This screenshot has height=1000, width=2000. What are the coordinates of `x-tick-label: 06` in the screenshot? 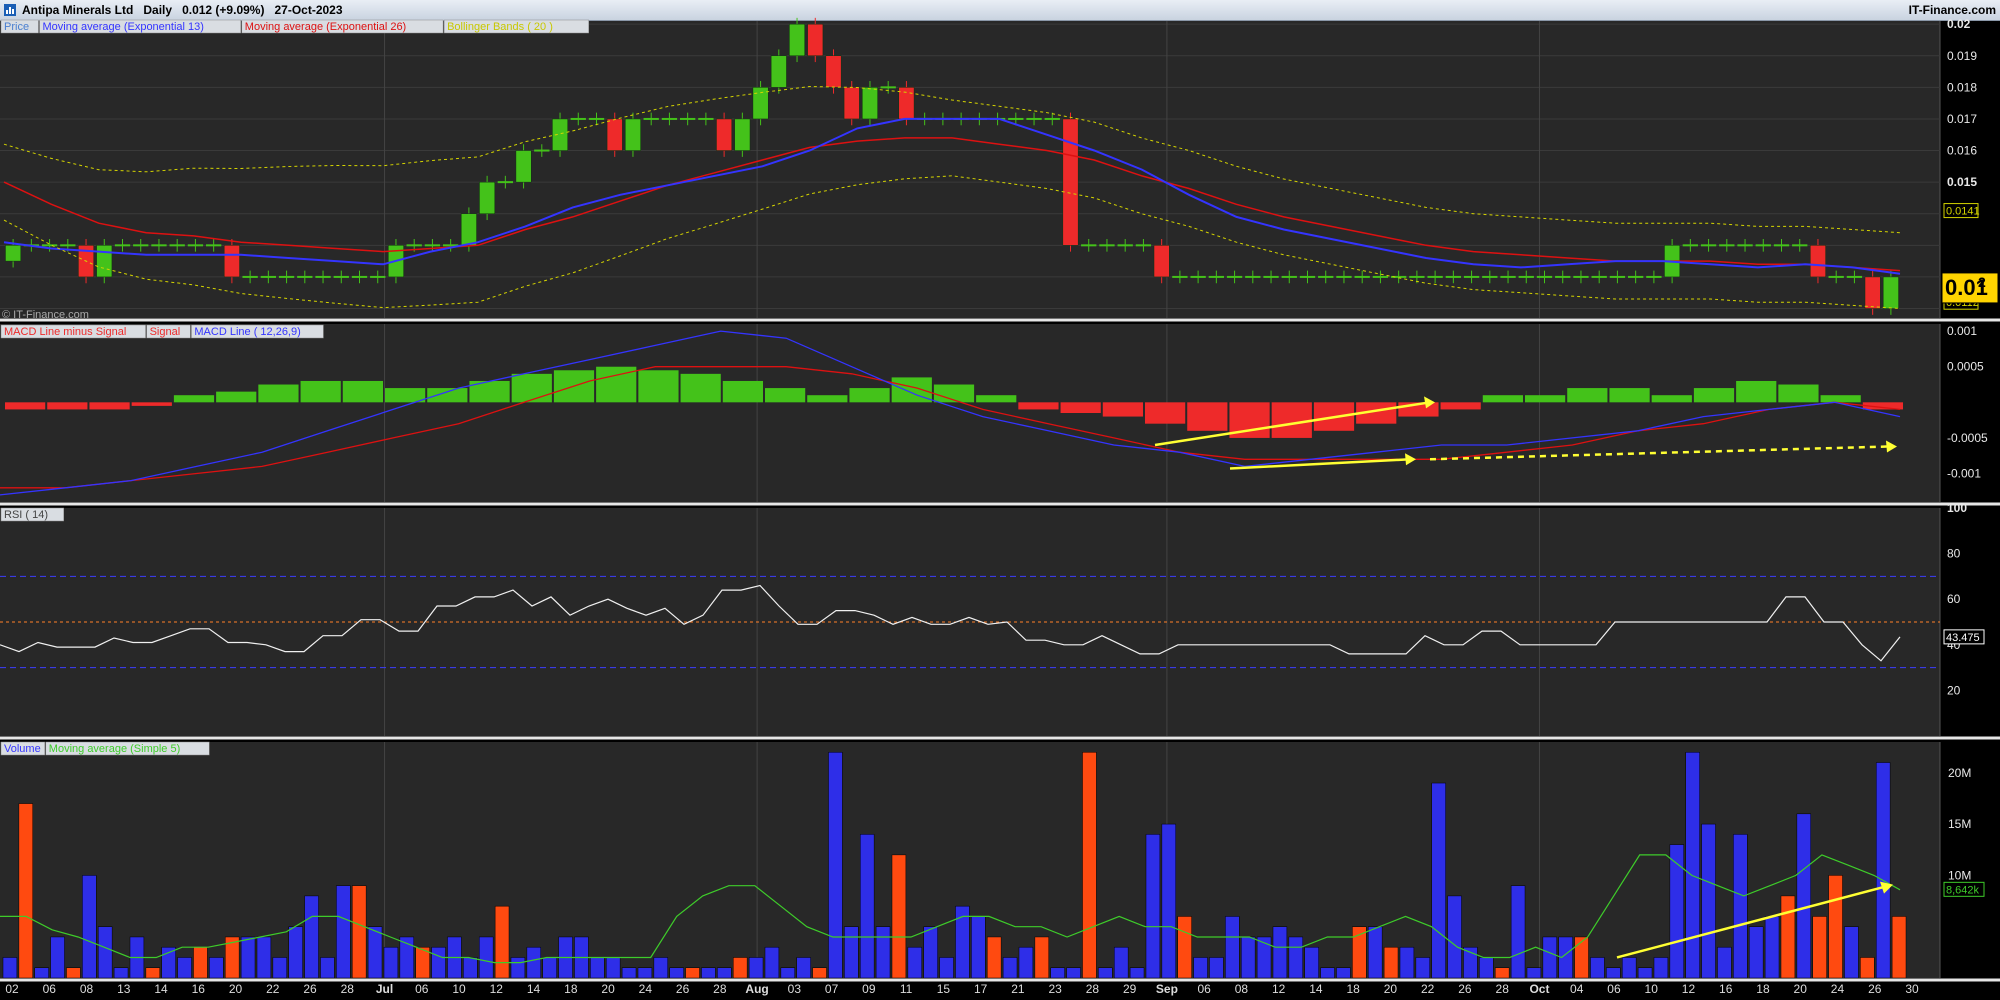 It's located at (1614, 989).